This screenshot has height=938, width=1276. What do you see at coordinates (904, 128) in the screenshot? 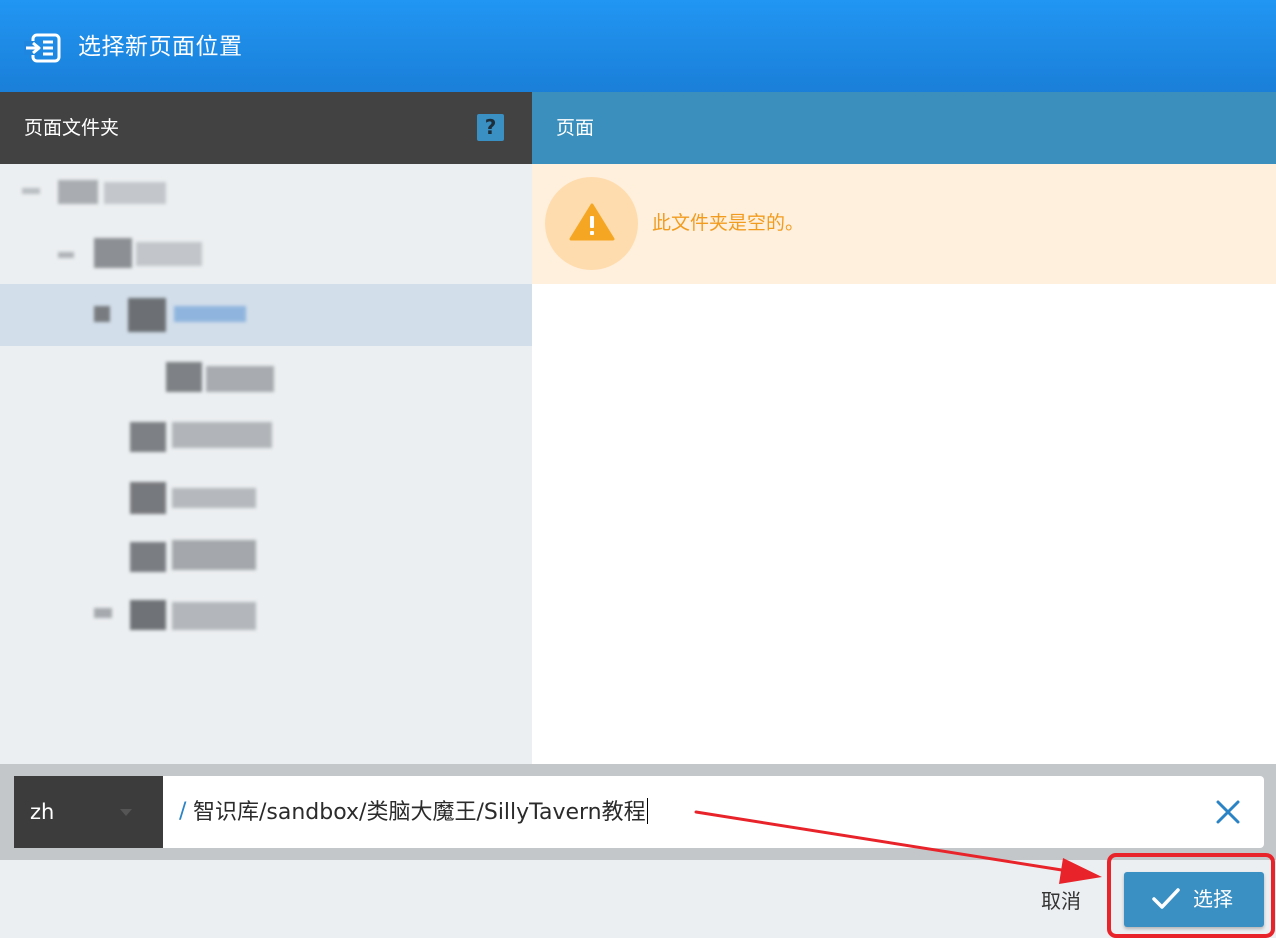
I see `pages-panel-header: 页面` at bounding box center [904, 128].